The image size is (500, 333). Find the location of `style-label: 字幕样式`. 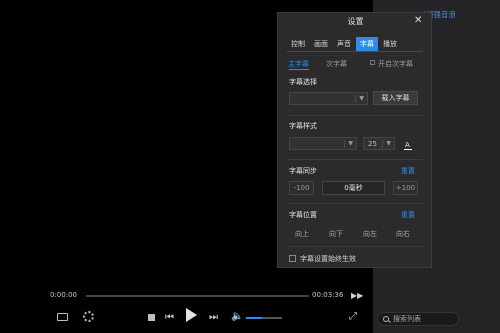

style-label: 字幕样式 is located at coordinates (303, 126).